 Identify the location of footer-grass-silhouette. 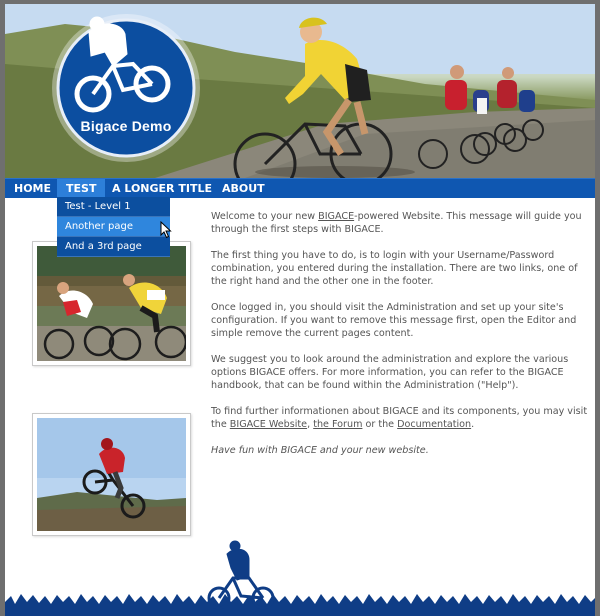
(300, 578).